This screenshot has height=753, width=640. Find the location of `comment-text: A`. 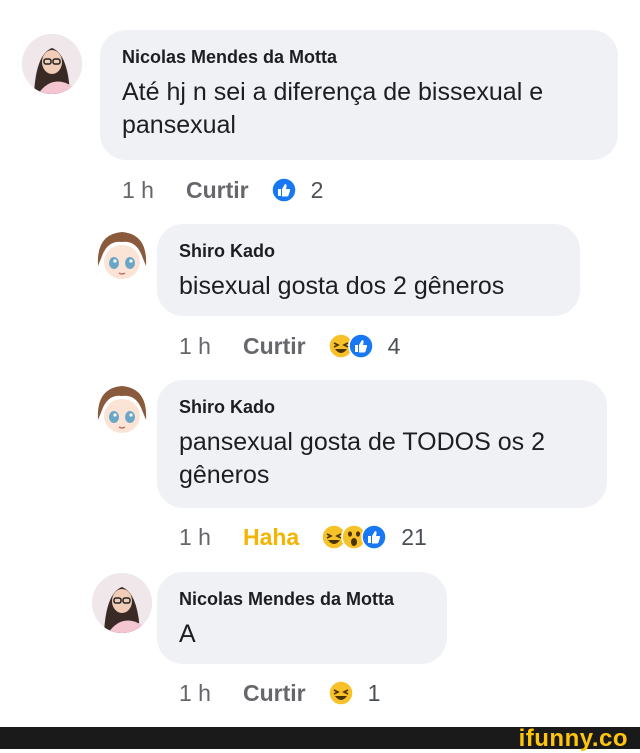

comment-text: A is located at coordinates (187, 634).